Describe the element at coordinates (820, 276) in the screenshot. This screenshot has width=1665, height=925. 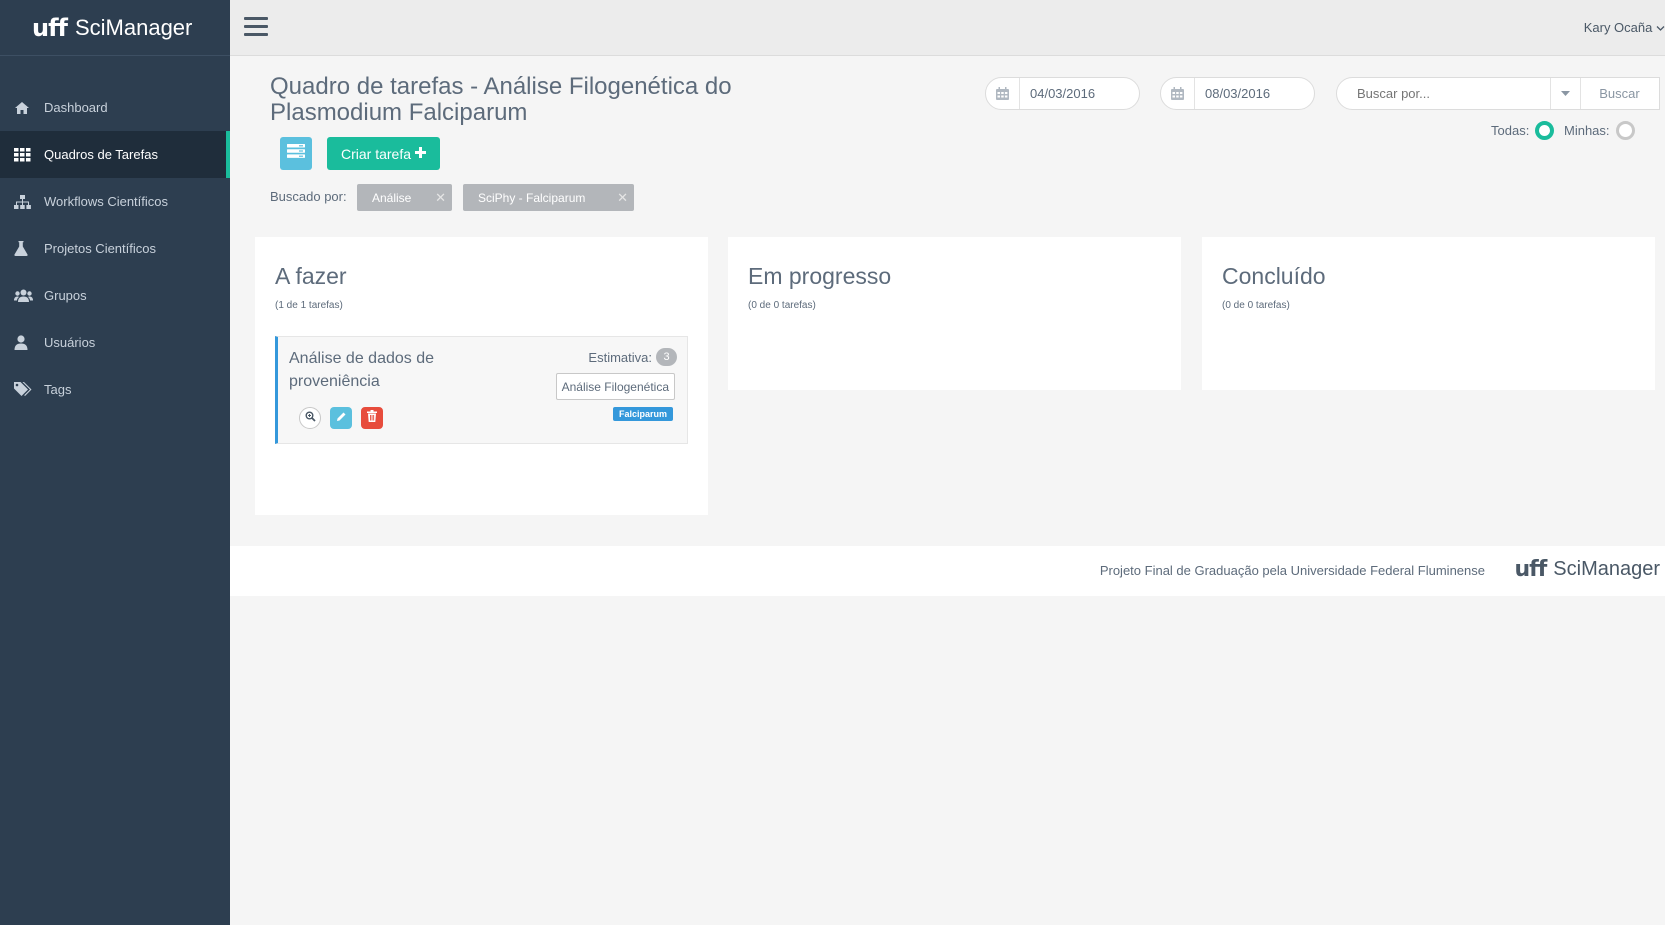
I see `column-title: Em progresso` at that location.